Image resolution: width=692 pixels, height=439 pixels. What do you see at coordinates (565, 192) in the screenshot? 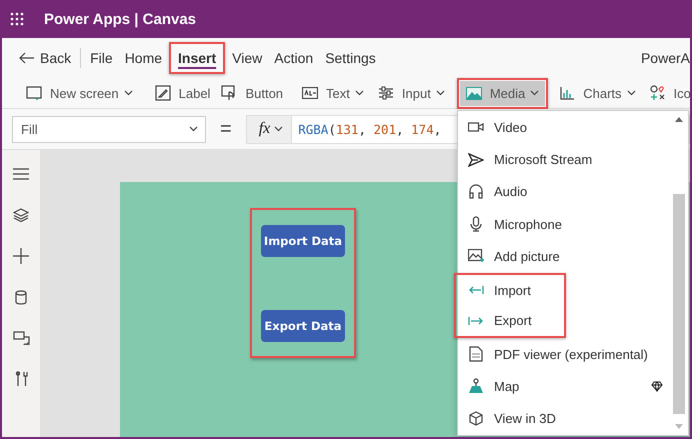
I see `menu-item: Audio` at bounding box center [565, 192].